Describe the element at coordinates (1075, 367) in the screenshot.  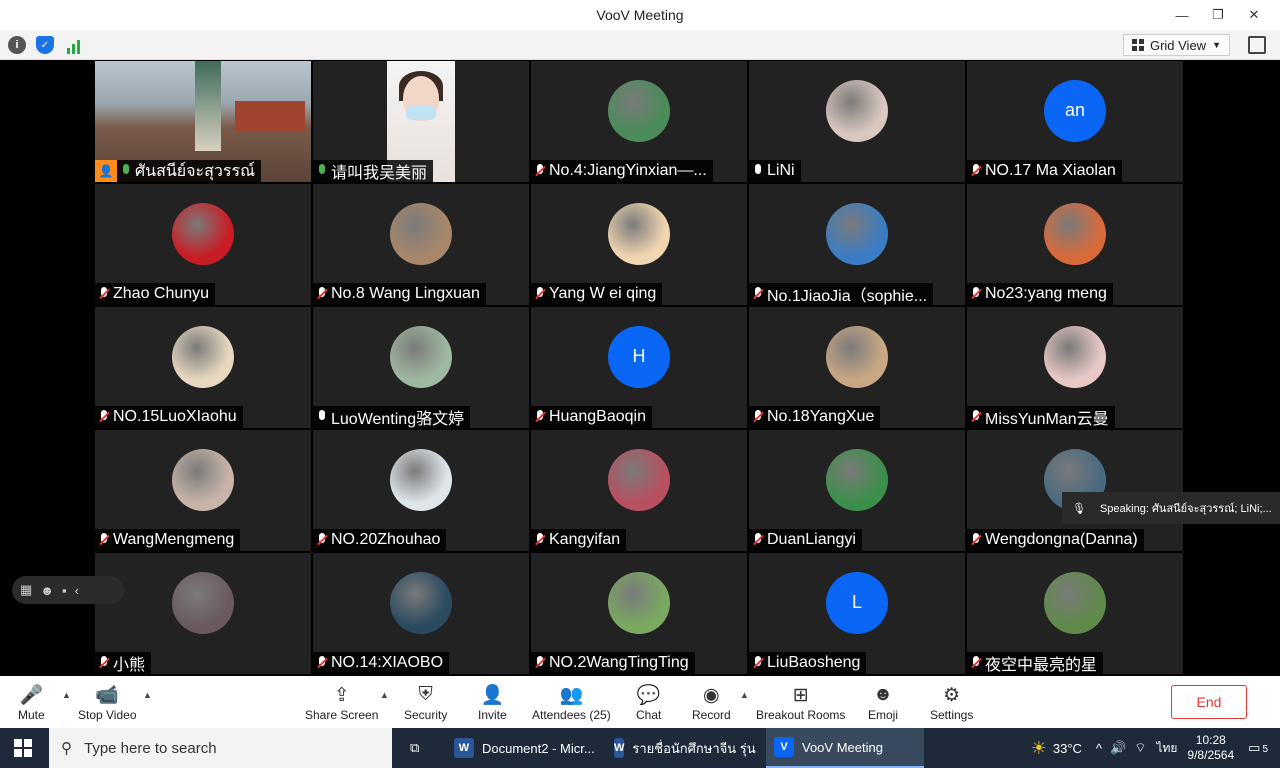
I see `participant-tile: MissYunMan云曼` at that location.